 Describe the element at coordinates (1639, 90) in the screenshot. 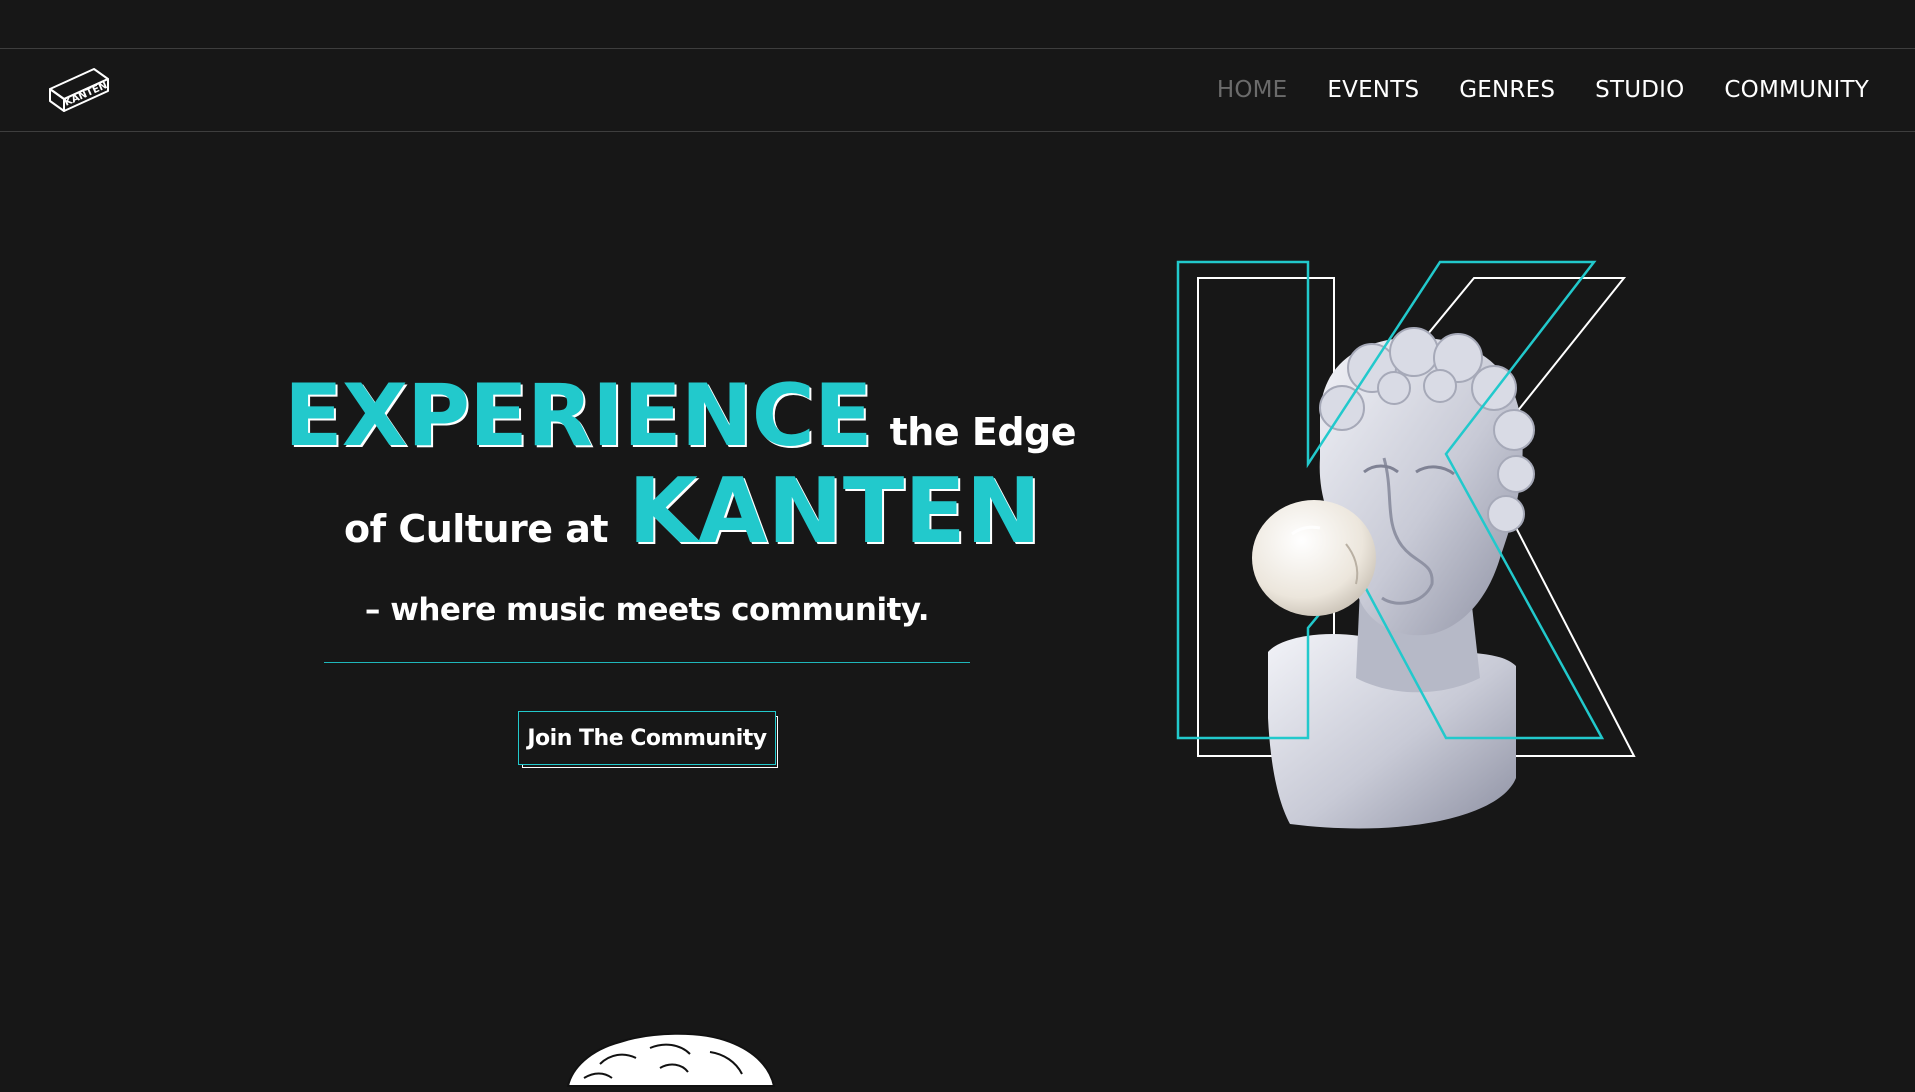

I see `nav-studio-link: STUDIO` at that location.